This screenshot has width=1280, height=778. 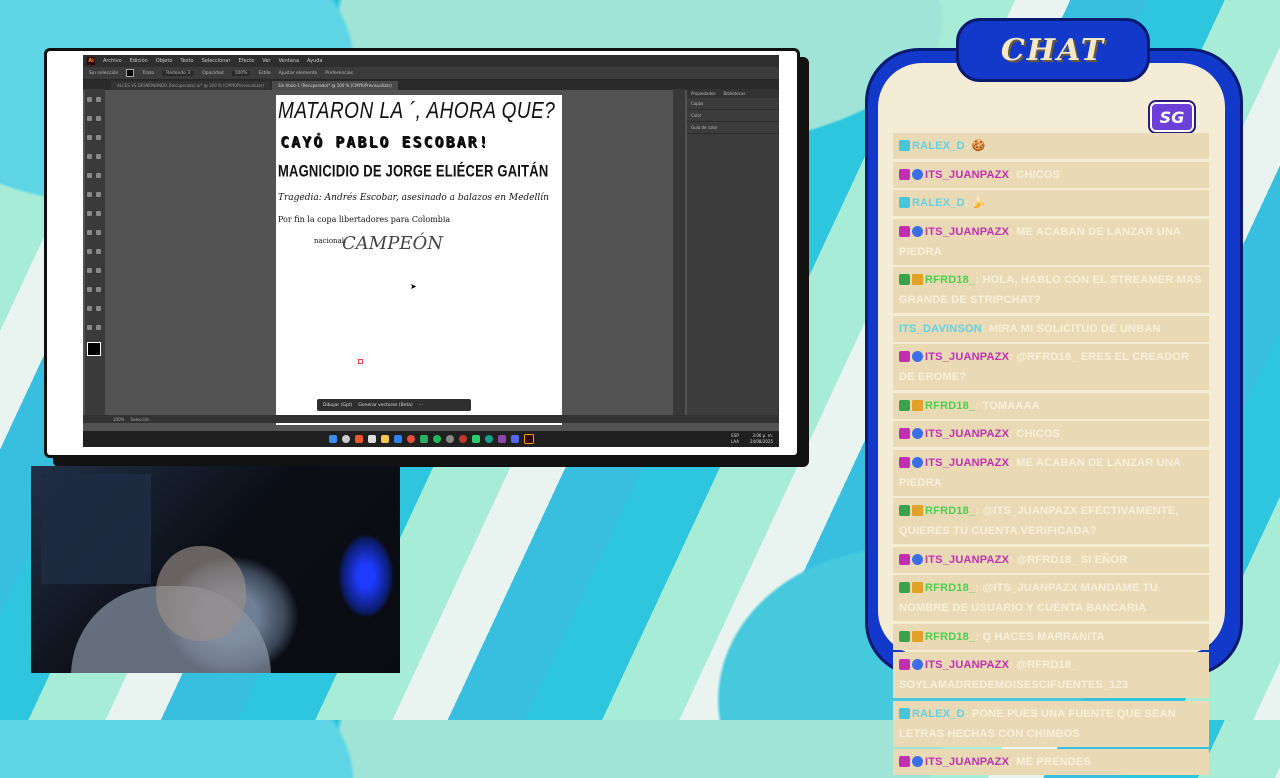 I want to click on brush-select: Redondo 3, so click(x=178, y=73).